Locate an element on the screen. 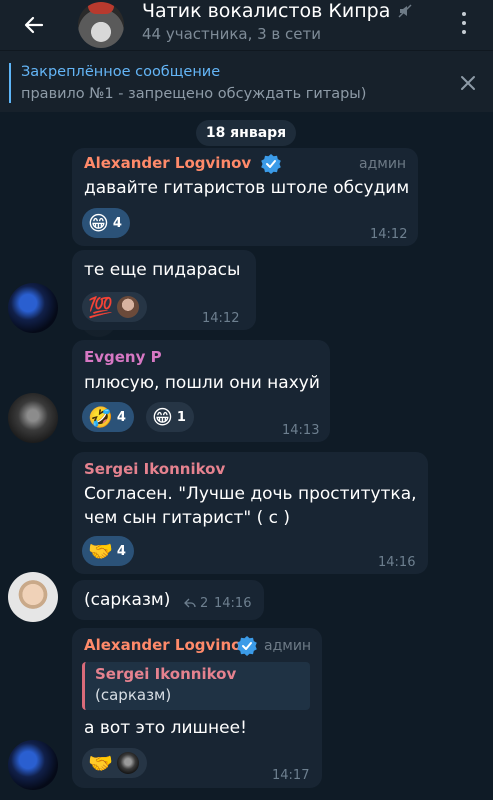 This screenshot has width=493, height=800. reply-count: 2 is located at coordinates (204, 603).